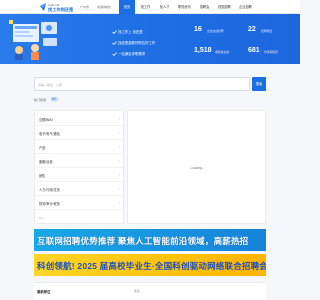 This screenshot has width=320, height=300. I want to click on hot-search-label: 热门搜索：, so click(42, 100).